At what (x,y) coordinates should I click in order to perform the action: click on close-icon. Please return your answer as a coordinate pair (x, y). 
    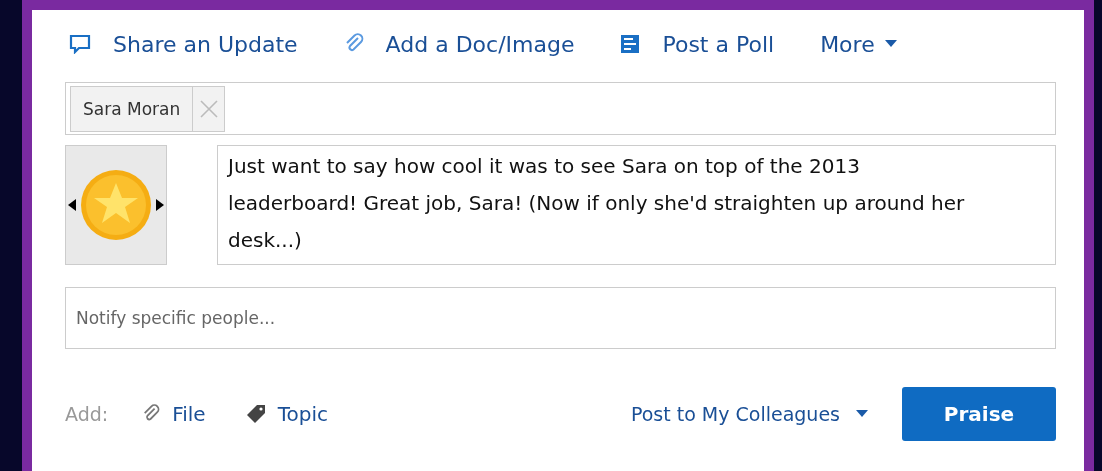
    Looking at the image, I should click on (208, 108).